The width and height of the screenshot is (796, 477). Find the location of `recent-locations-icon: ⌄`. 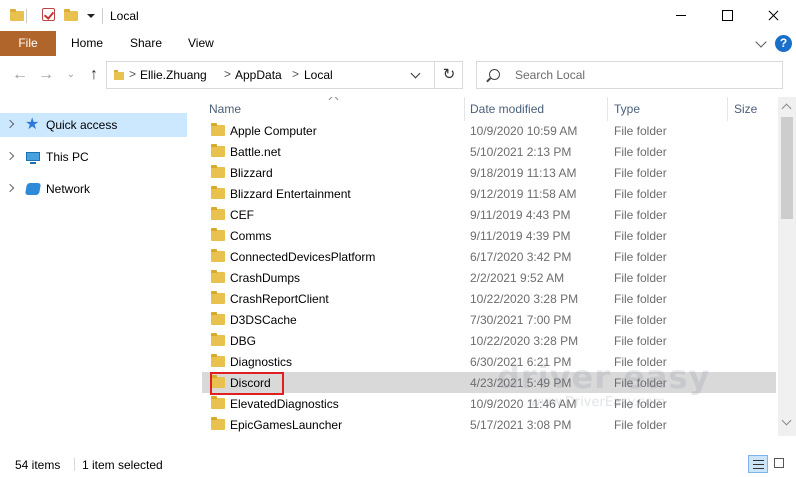

recent-locations-icon: ⌄ is located at coordinates (71, 75).